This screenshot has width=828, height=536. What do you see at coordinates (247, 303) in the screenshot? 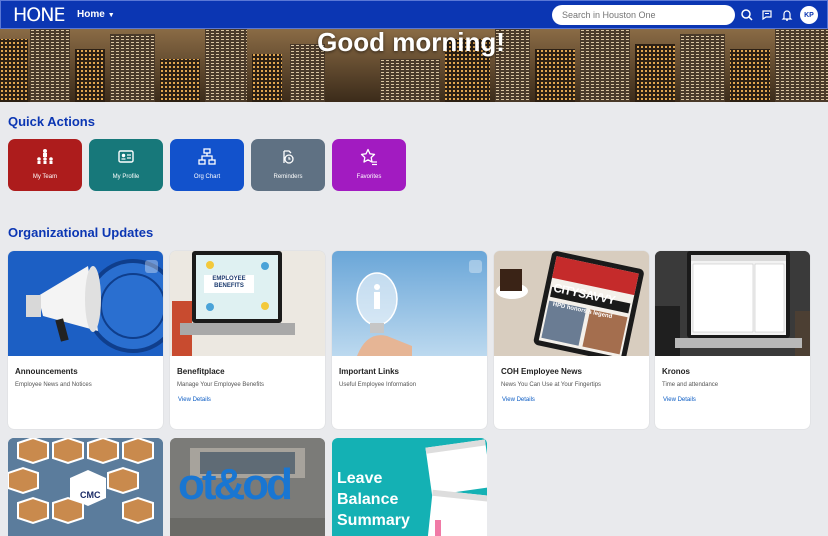
I see `employee-benefits-laptop-image: EMPLOYEE BENEFITS` at bounding box center [247, 303].